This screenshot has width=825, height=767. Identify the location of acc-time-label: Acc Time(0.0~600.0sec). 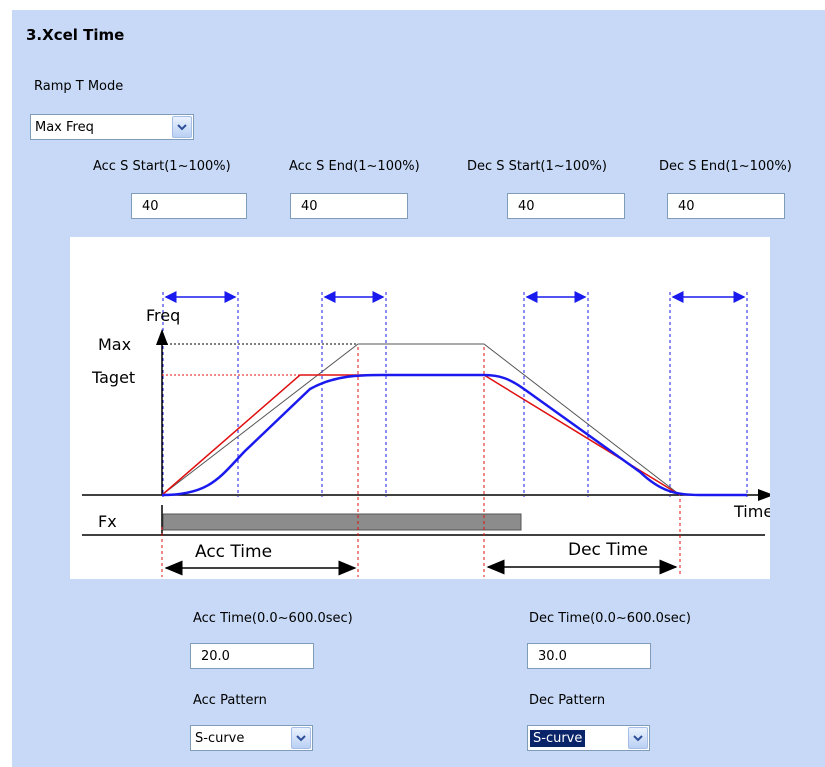
(273, 618).